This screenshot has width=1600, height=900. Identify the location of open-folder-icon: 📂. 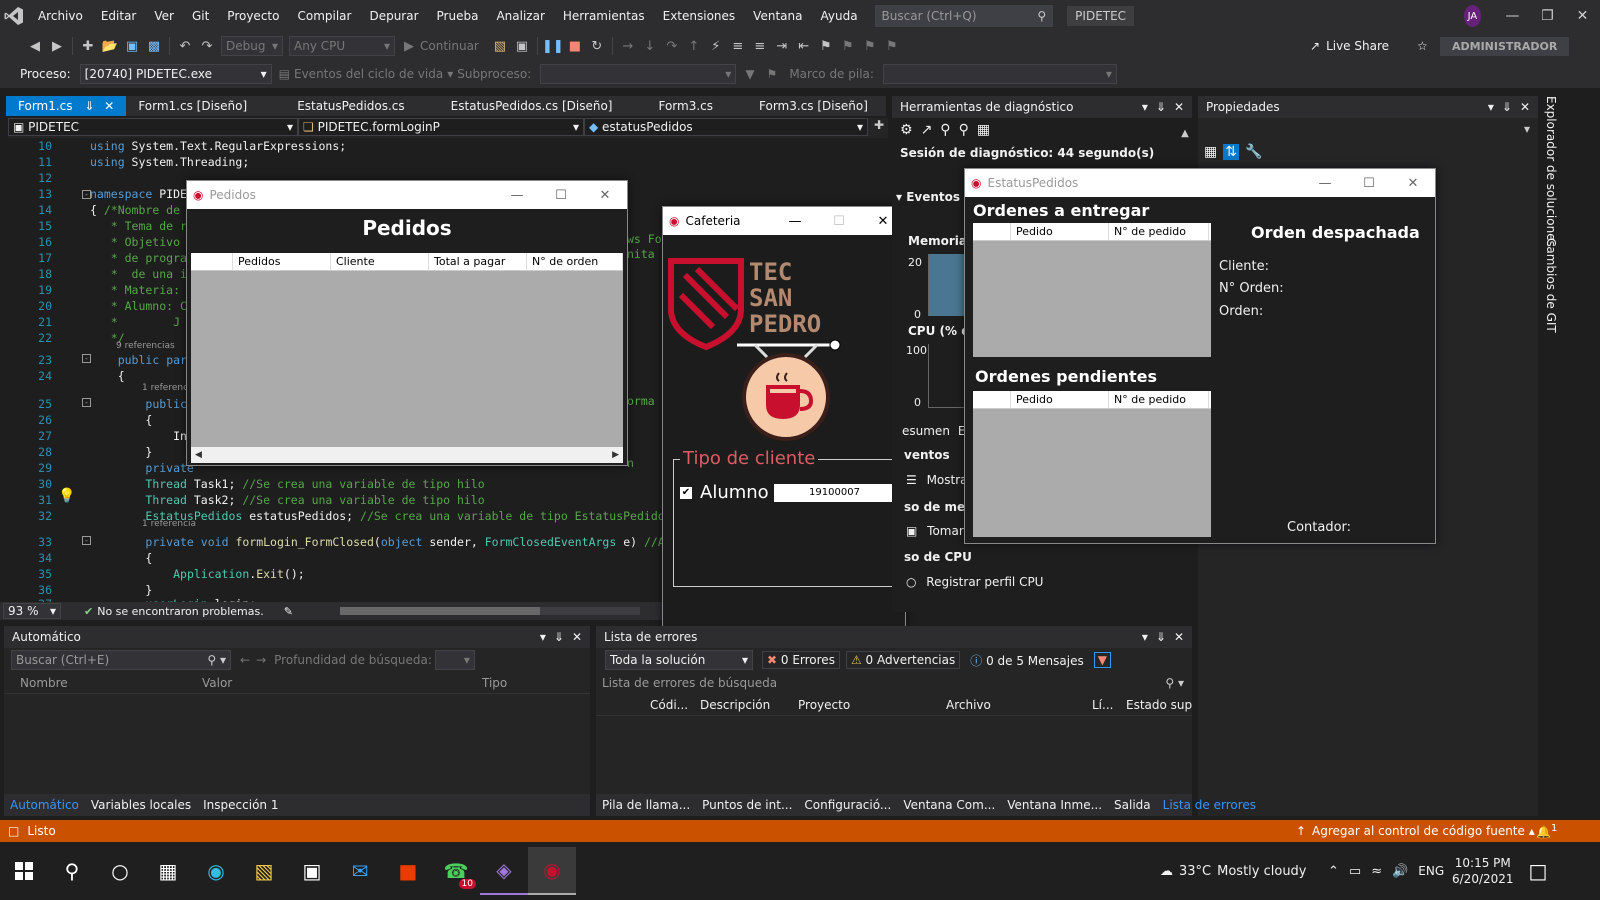
(110, 46).